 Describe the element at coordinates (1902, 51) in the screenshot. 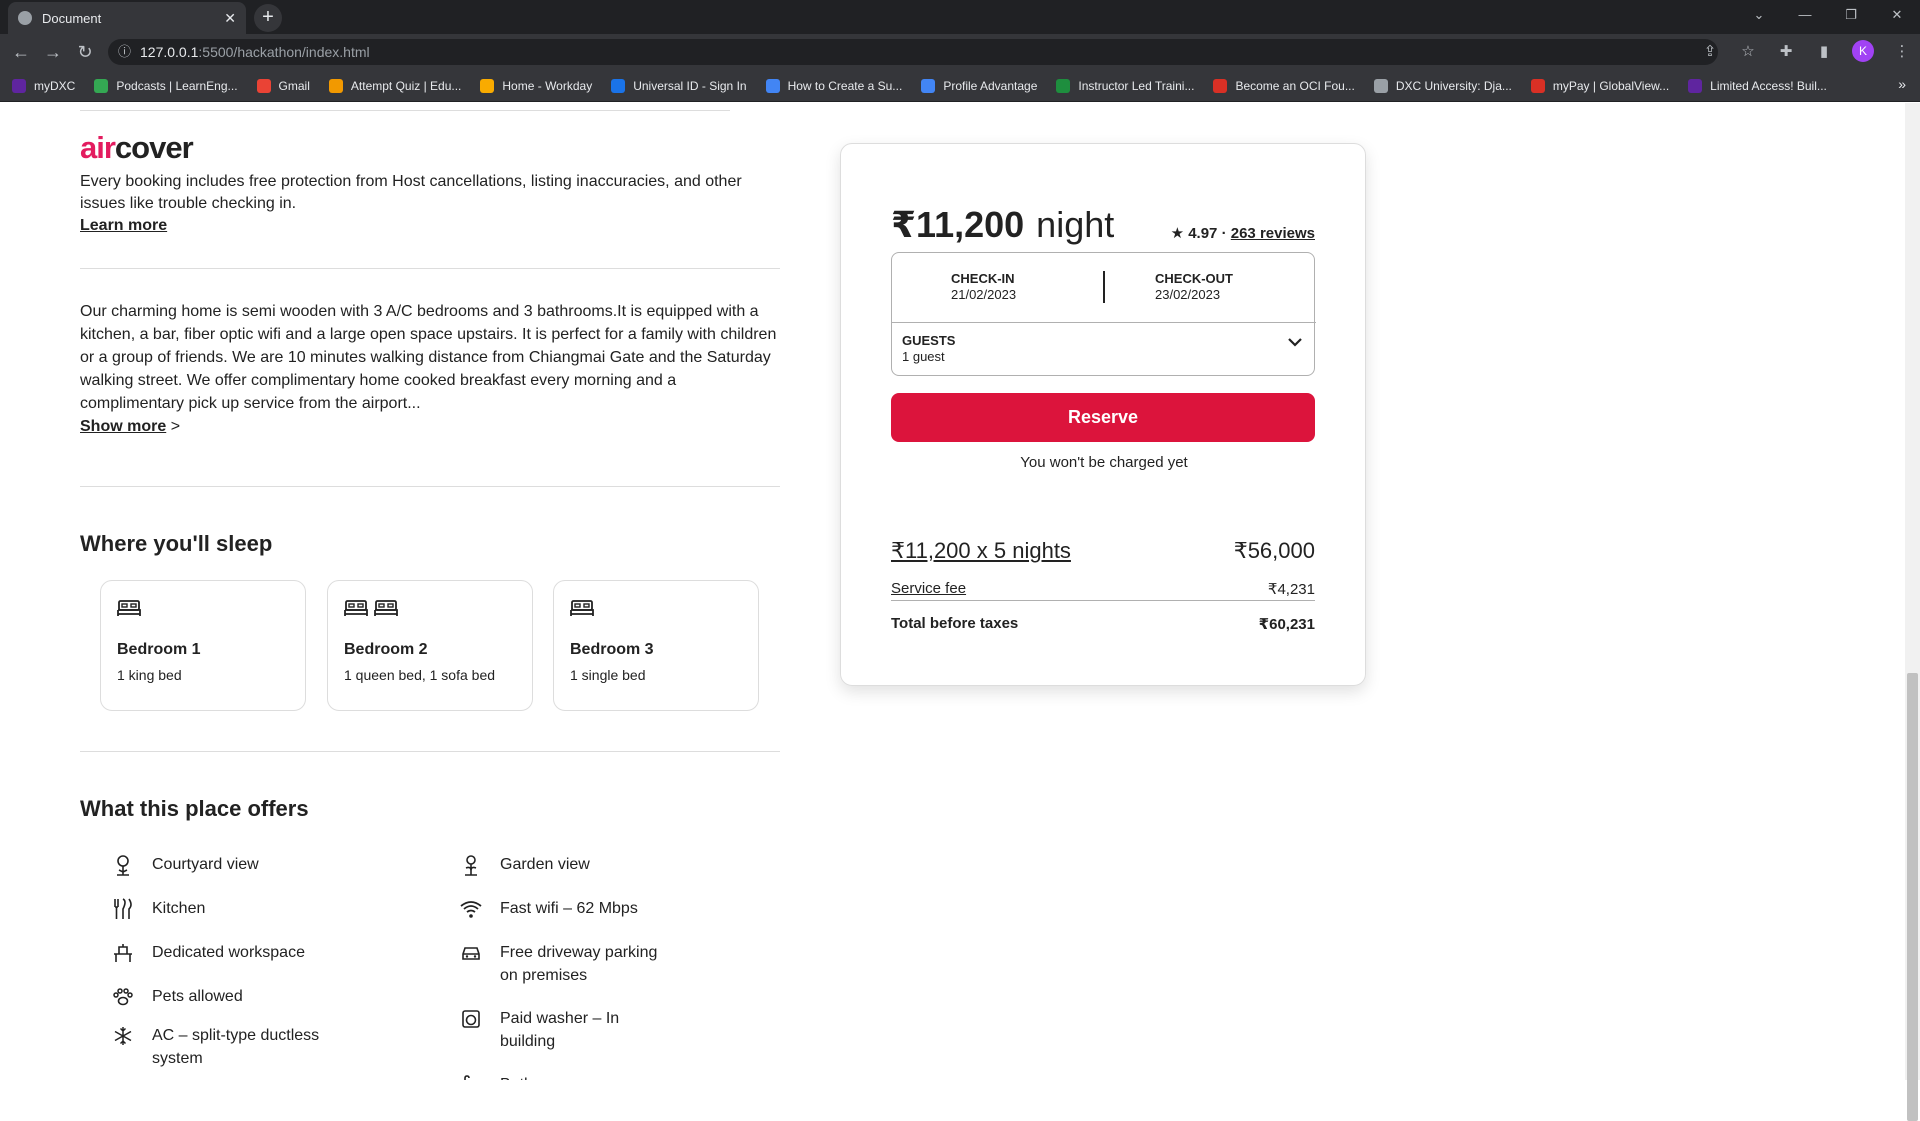

I see `menu-icon: ⋮` at that location.